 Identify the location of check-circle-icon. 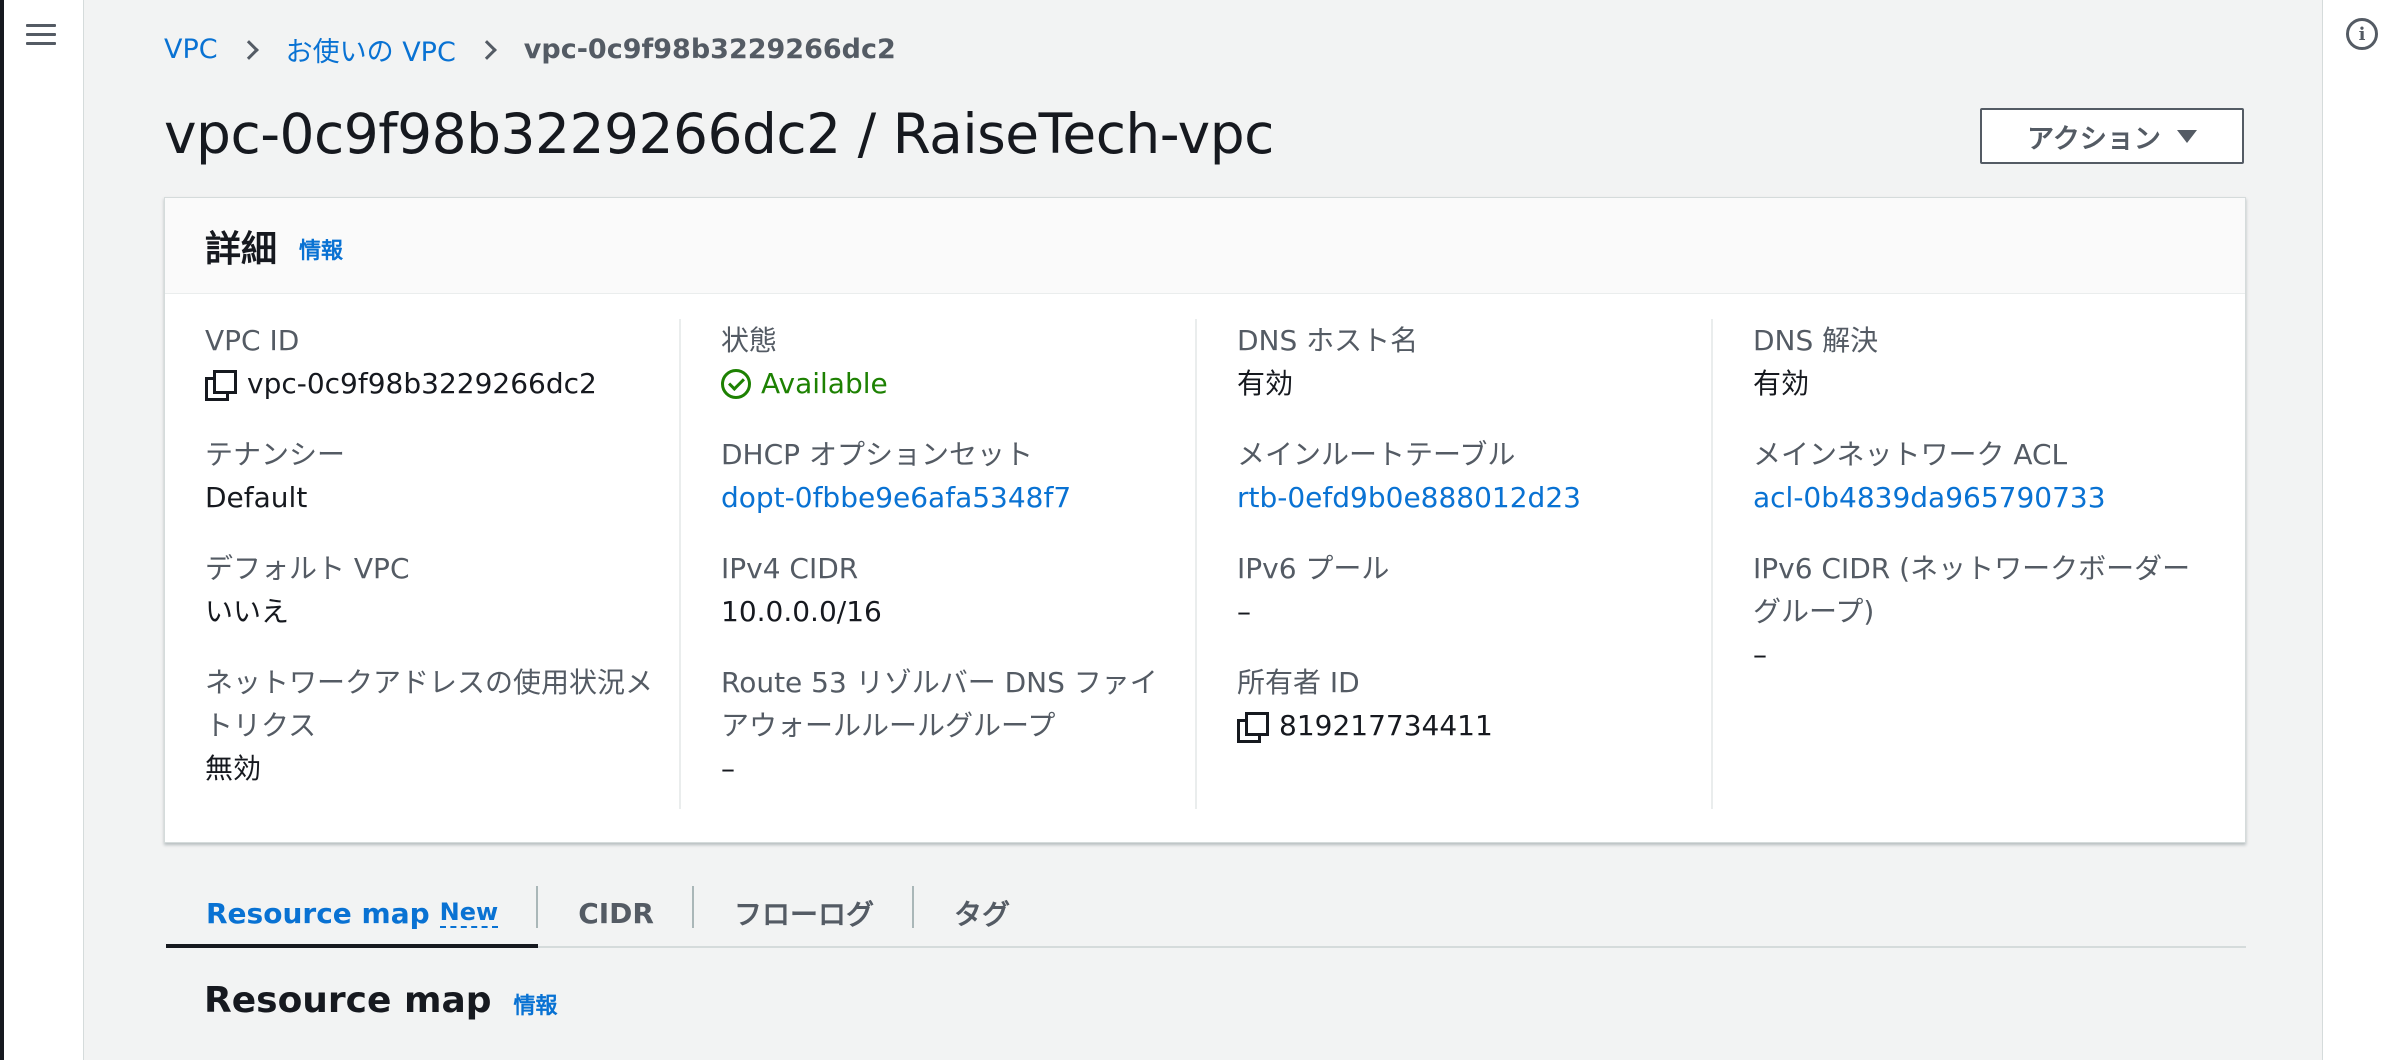
(736, 384).